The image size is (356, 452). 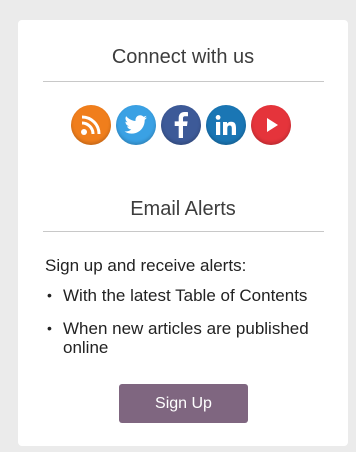 I want to click on alerts-intro: Sign up and receive alerts:, so click(x=146, y=265).